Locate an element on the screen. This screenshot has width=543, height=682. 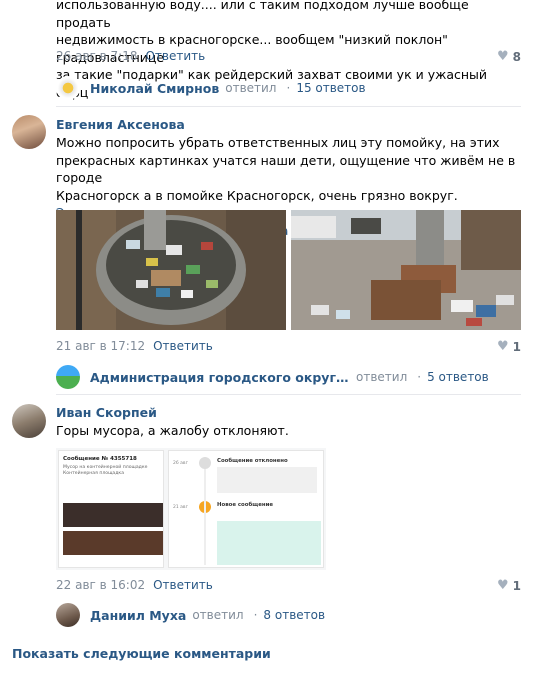
show-more-comments-button: Показать следующие комментарии is located at coordinates (141, 653).